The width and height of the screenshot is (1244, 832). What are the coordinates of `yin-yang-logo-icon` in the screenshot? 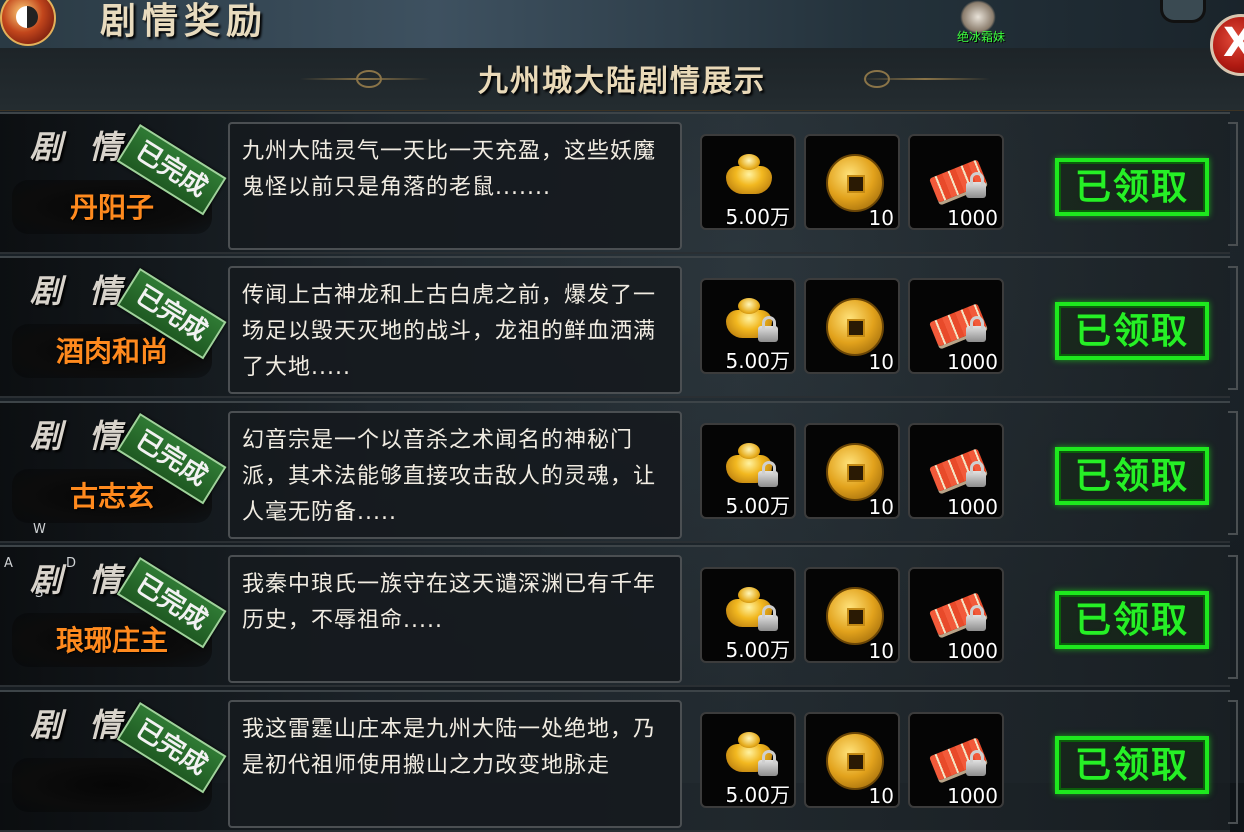 It's located at (28, 23).